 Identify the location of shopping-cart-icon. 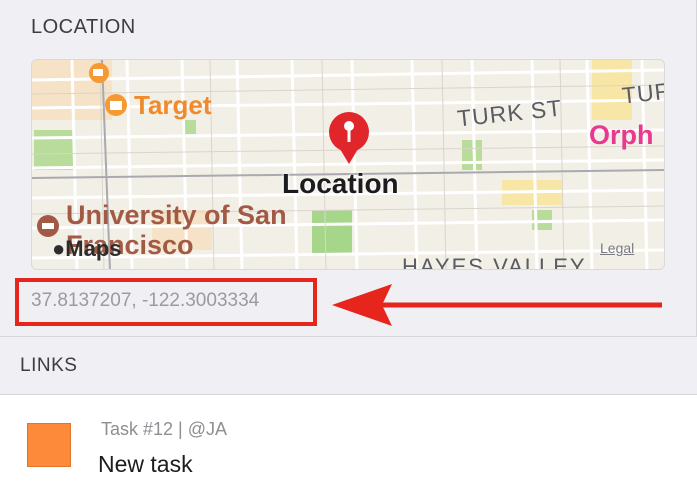
(99, 73).